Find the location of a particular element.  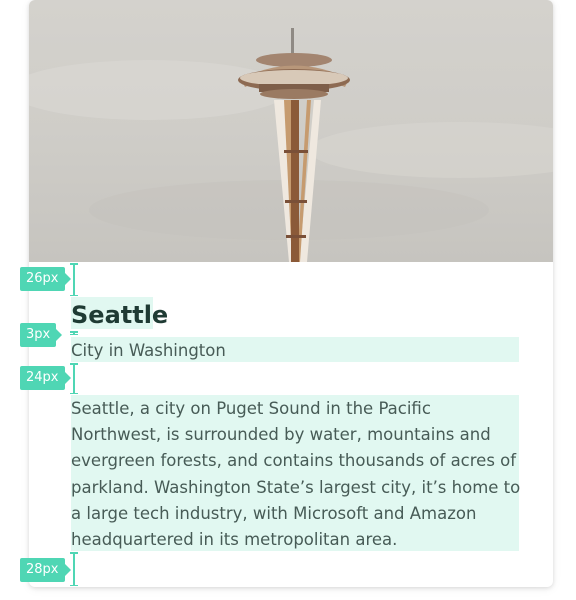

card-title: Seattle is located at coordinates (120, 315).